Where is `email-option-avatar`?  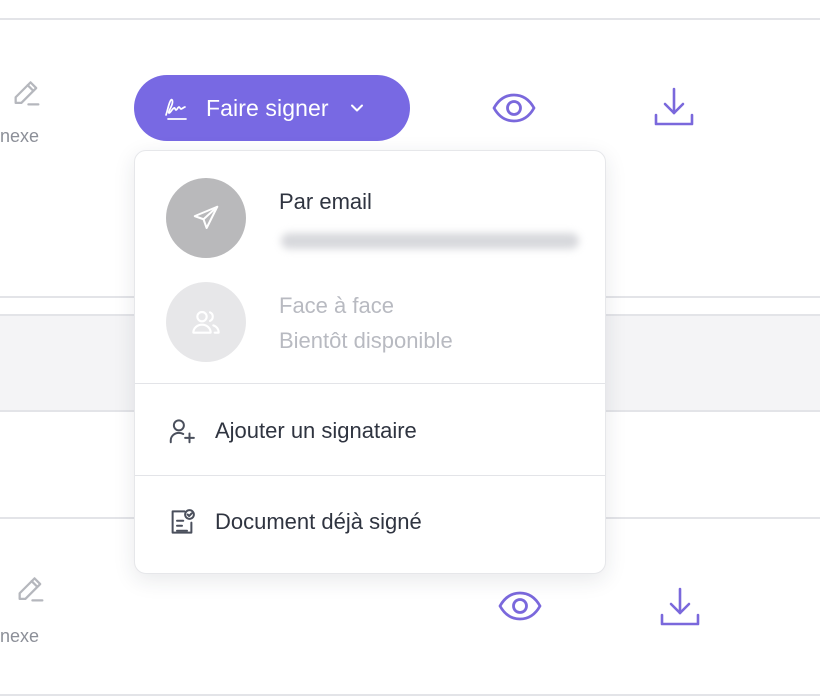
email-option-avatar is located at coordinates (206, 218).